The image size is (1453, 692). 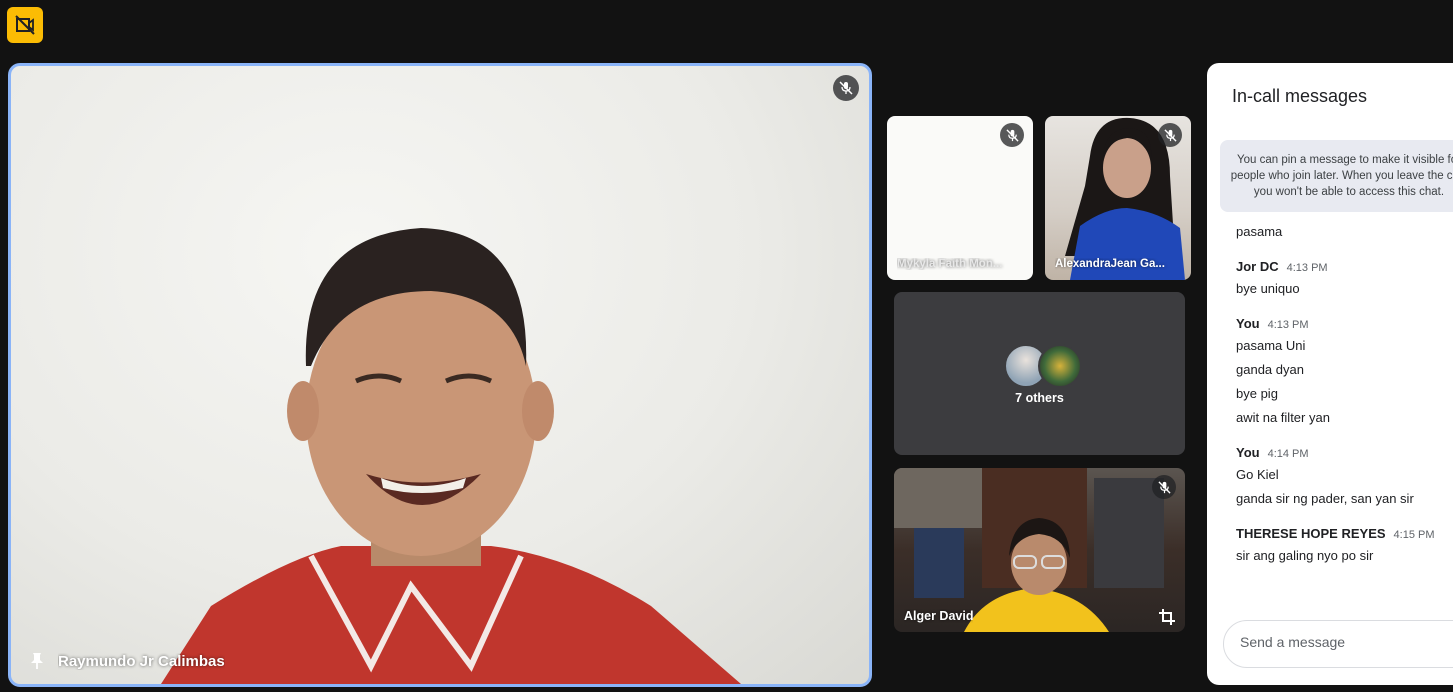 I want to click on message-header: THERESE HOPE REYES 4:15 PM, so click(x=1344, y=533).